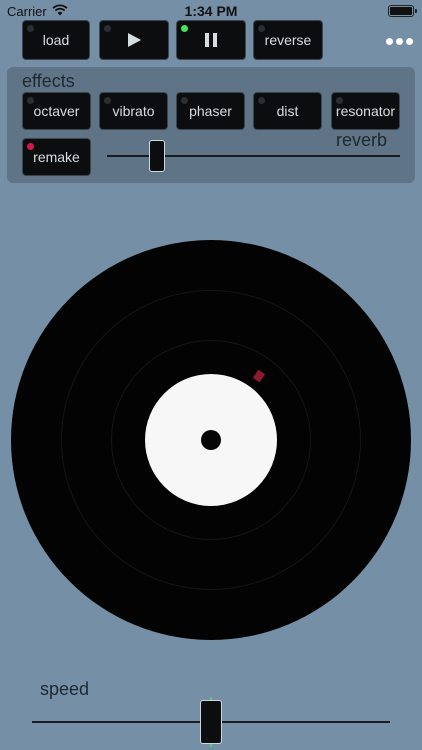 The image size is (422, 750). I want to click on pause-icon, so click(211, 40).